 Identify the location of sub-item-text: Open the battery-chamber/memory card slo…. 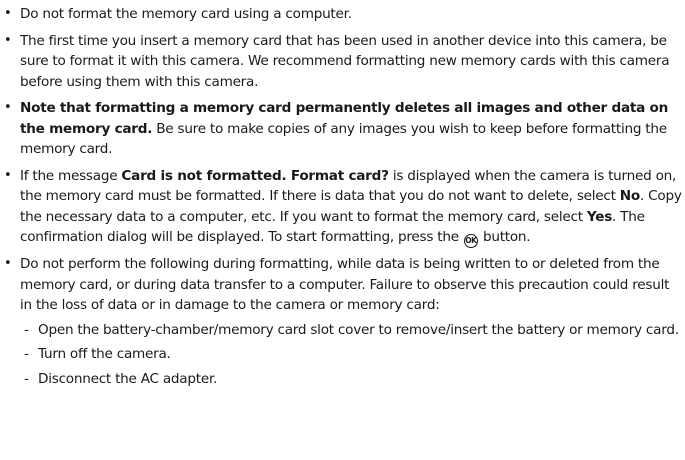
(358, 329).